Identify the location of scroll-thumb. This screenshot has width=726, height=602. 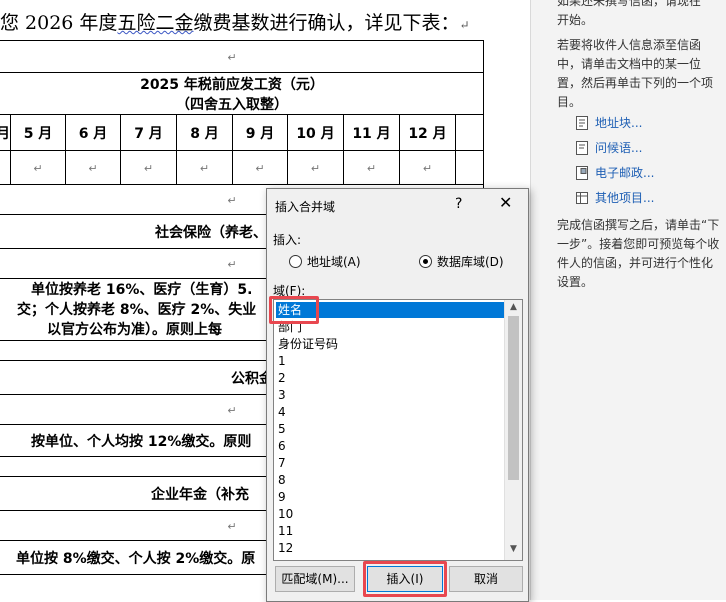
(513, 398).